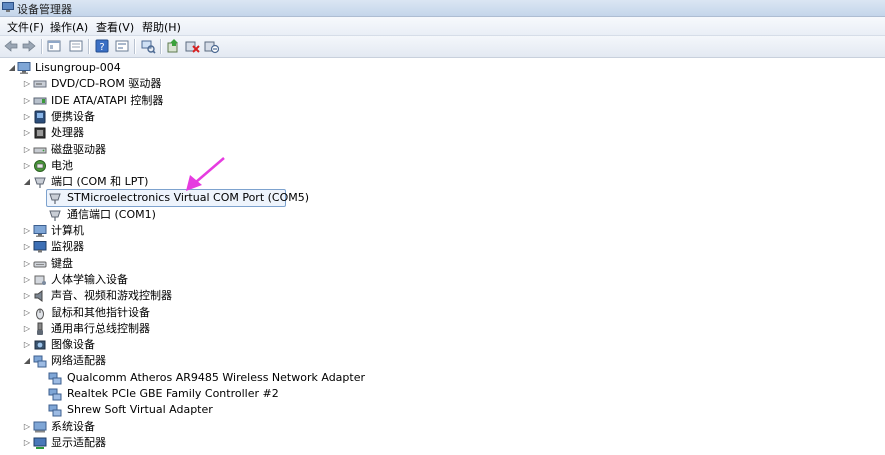 Image resolution: width=885 pixels, height=455 pixels. I want to click on menu-bar: 文件(F) 操作(A) 查看(V) 帮助(H), so click(442, 26).